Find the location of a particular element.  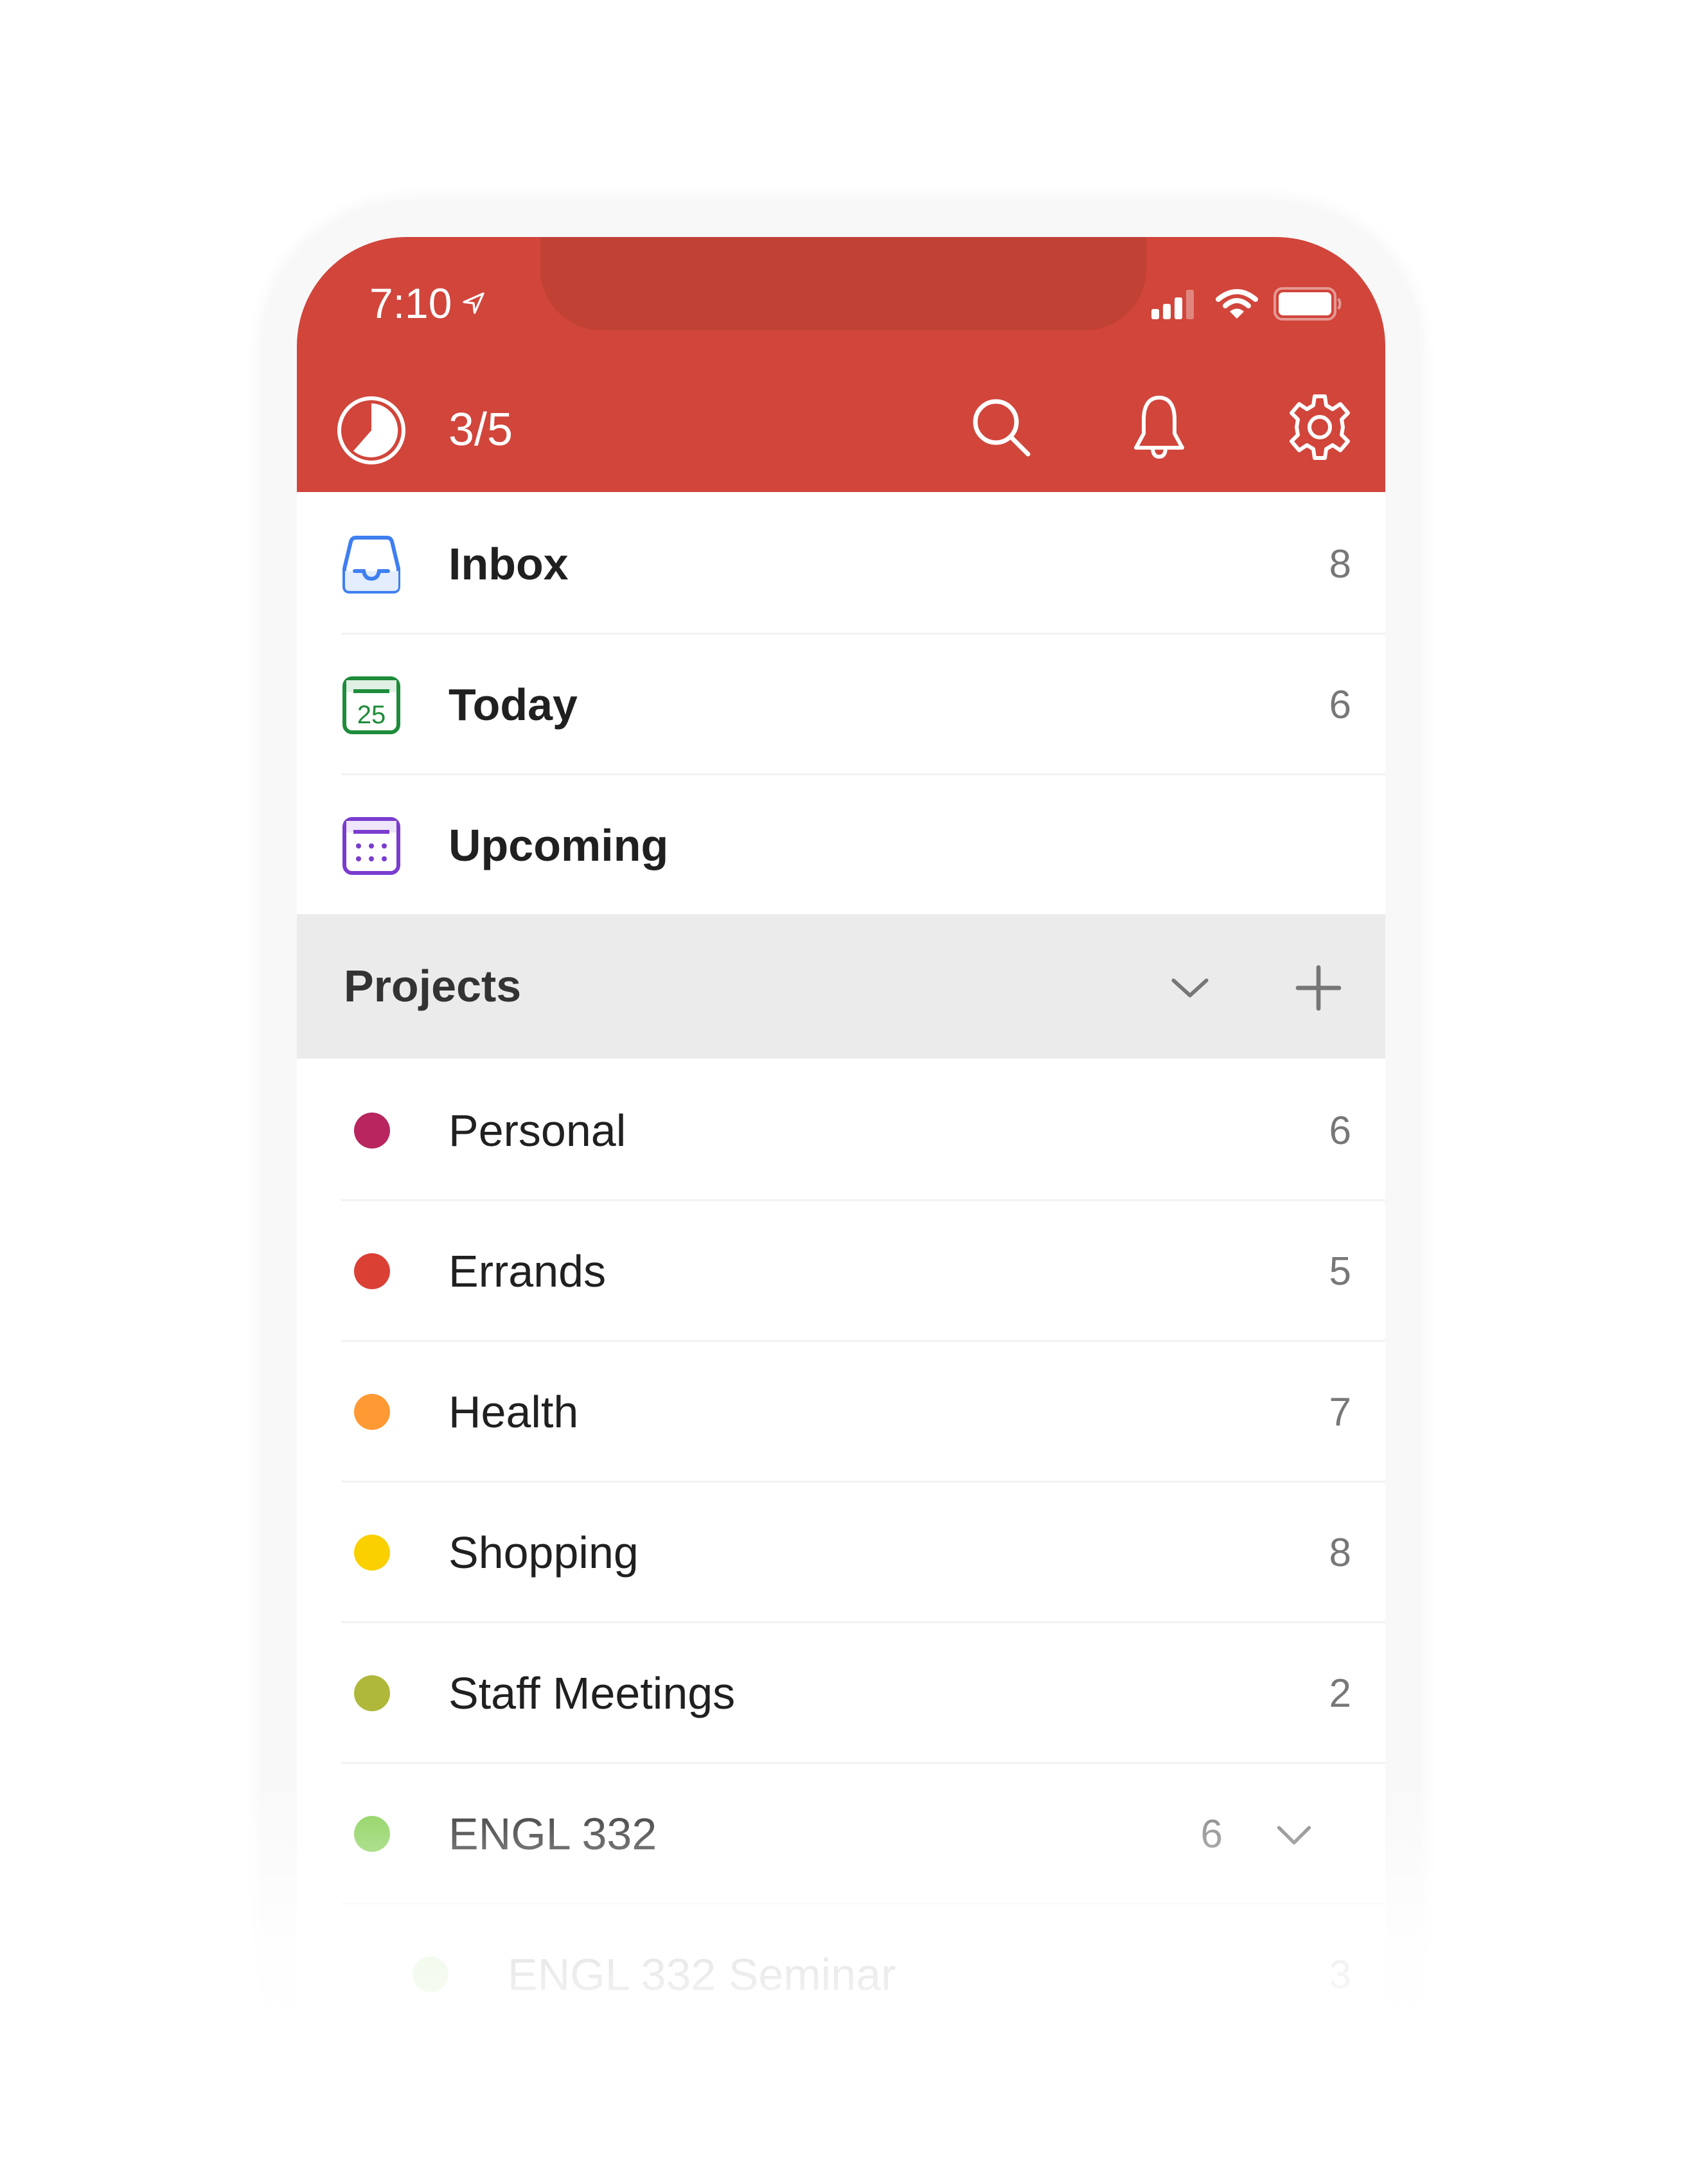

project-label: Staff Meetings is located at coordinates (592, 1693).